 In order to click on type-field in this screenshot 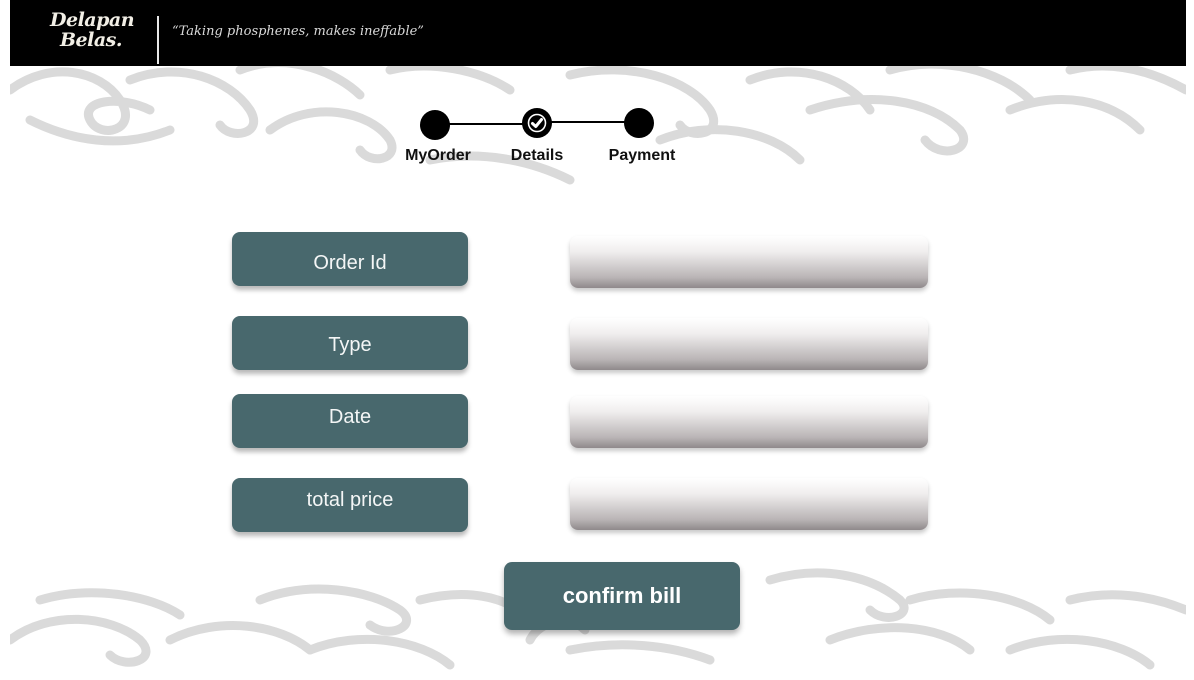, I will do `click(749, 344)`.